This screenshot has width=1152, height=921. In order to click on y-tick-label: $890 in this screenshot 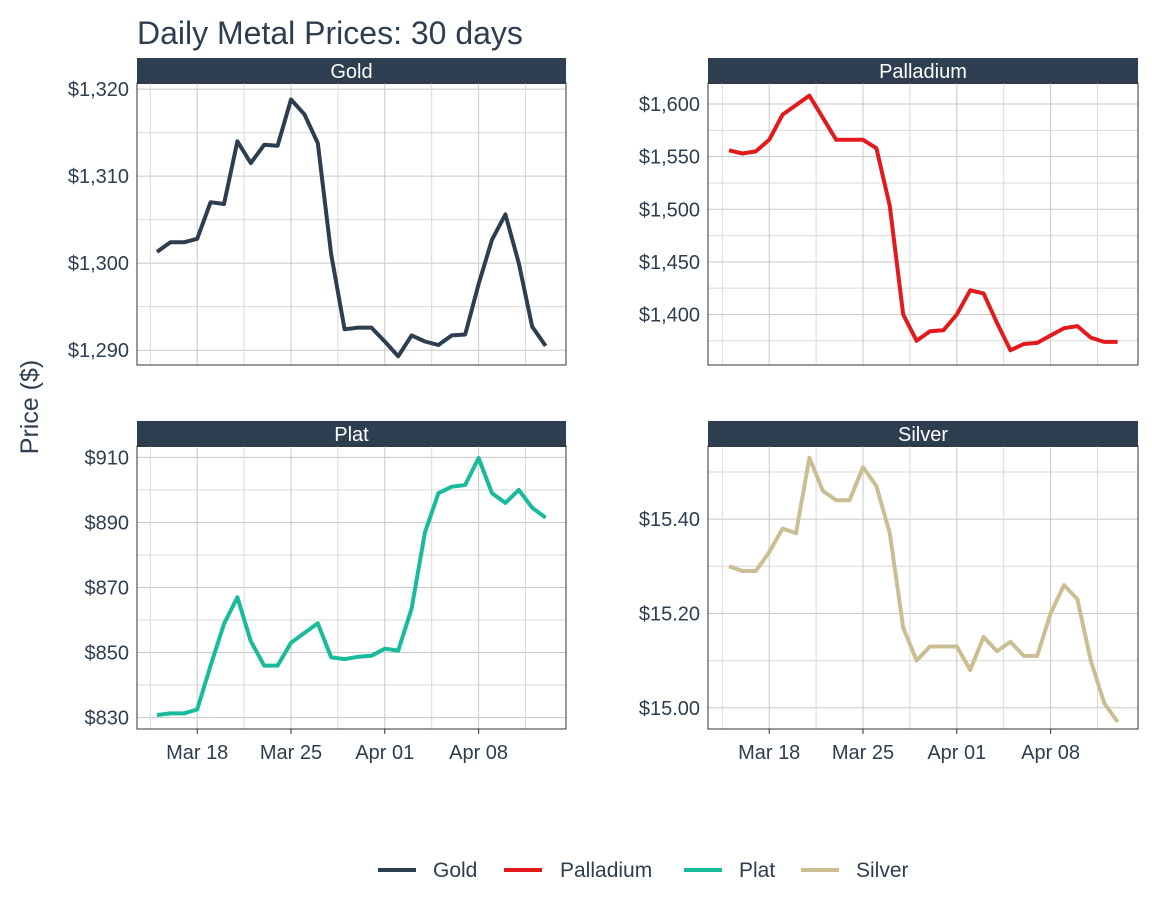, I will do `click(107, 523)`.